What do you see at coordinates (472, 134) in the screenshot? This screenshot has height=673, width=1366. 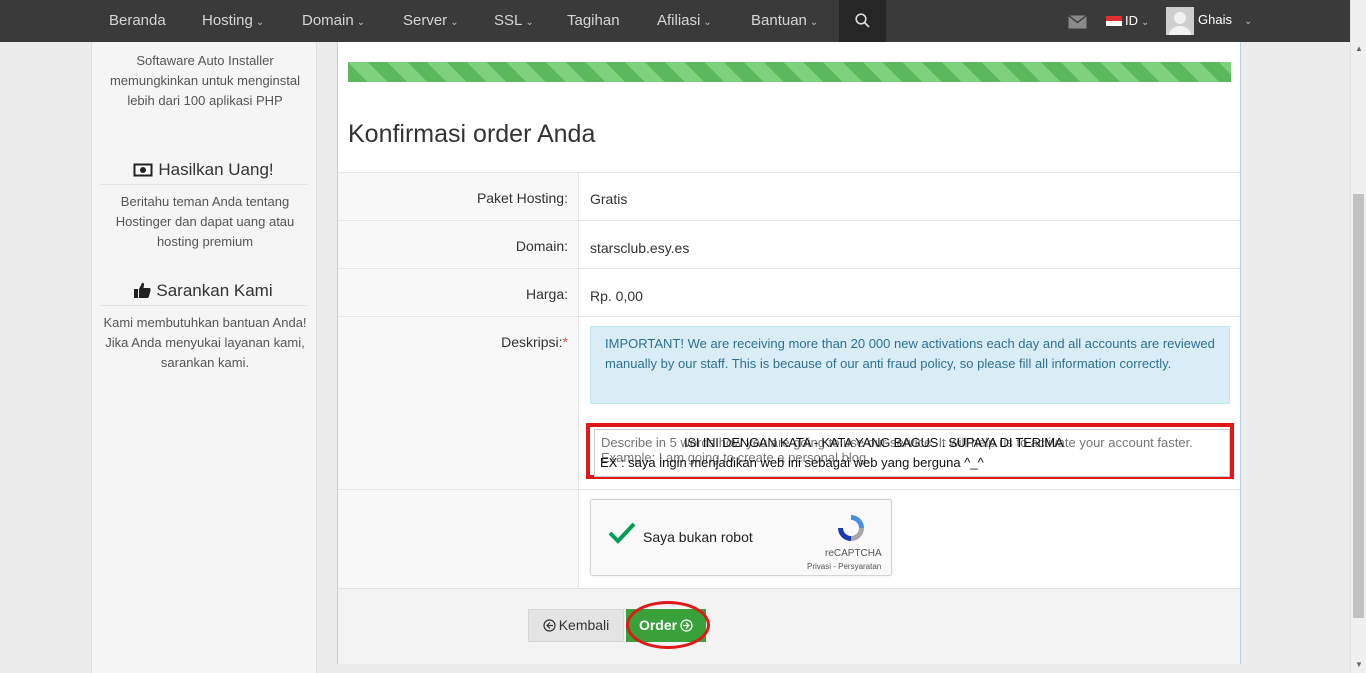 I see `page-title: Konfirmasi order Anda` at bounding box center [472, 134].